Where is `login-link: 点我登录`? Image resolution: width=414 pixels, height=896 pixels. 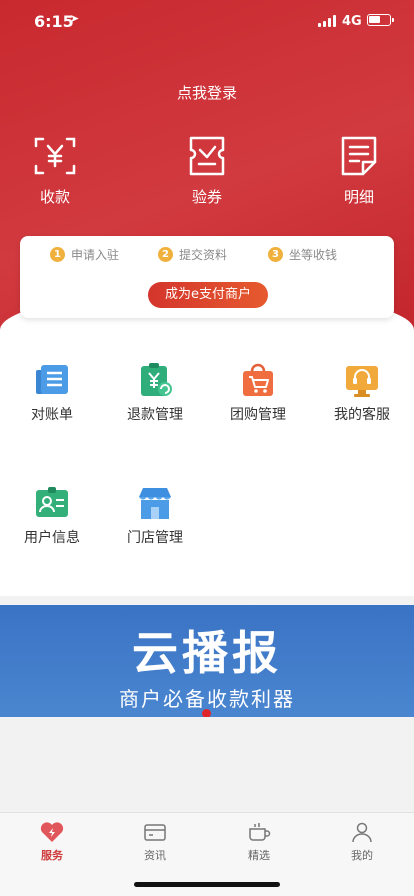
login-link: 点我登录 is located at coordinates (207, 92).